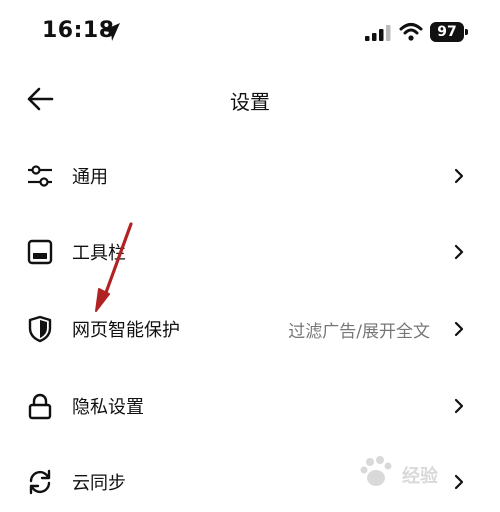 The image size is (500, 512). I want to click on page-title: 设置, so click(250, 102).